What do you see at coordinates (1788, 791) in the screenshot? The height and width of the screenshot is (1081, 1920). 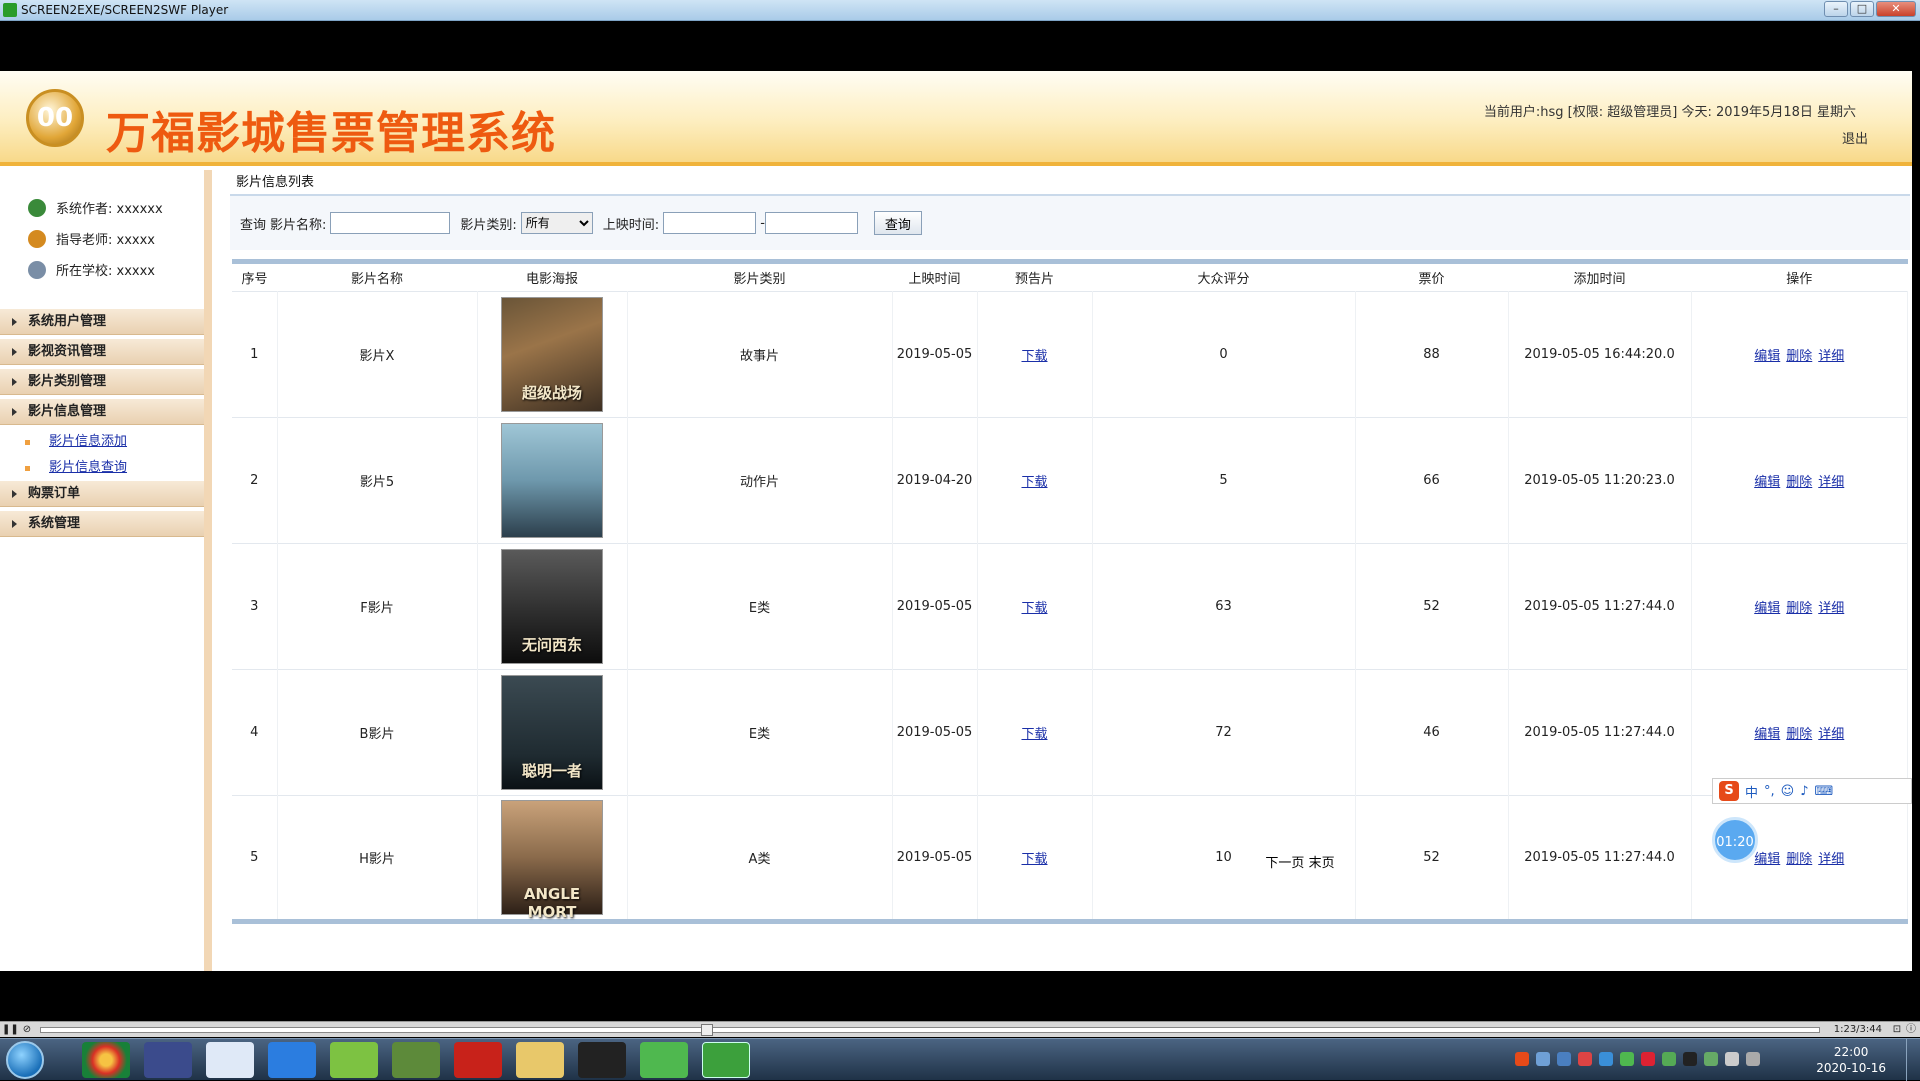 I see `emoji-icon: ☺` at bounding box center [1788, 791].